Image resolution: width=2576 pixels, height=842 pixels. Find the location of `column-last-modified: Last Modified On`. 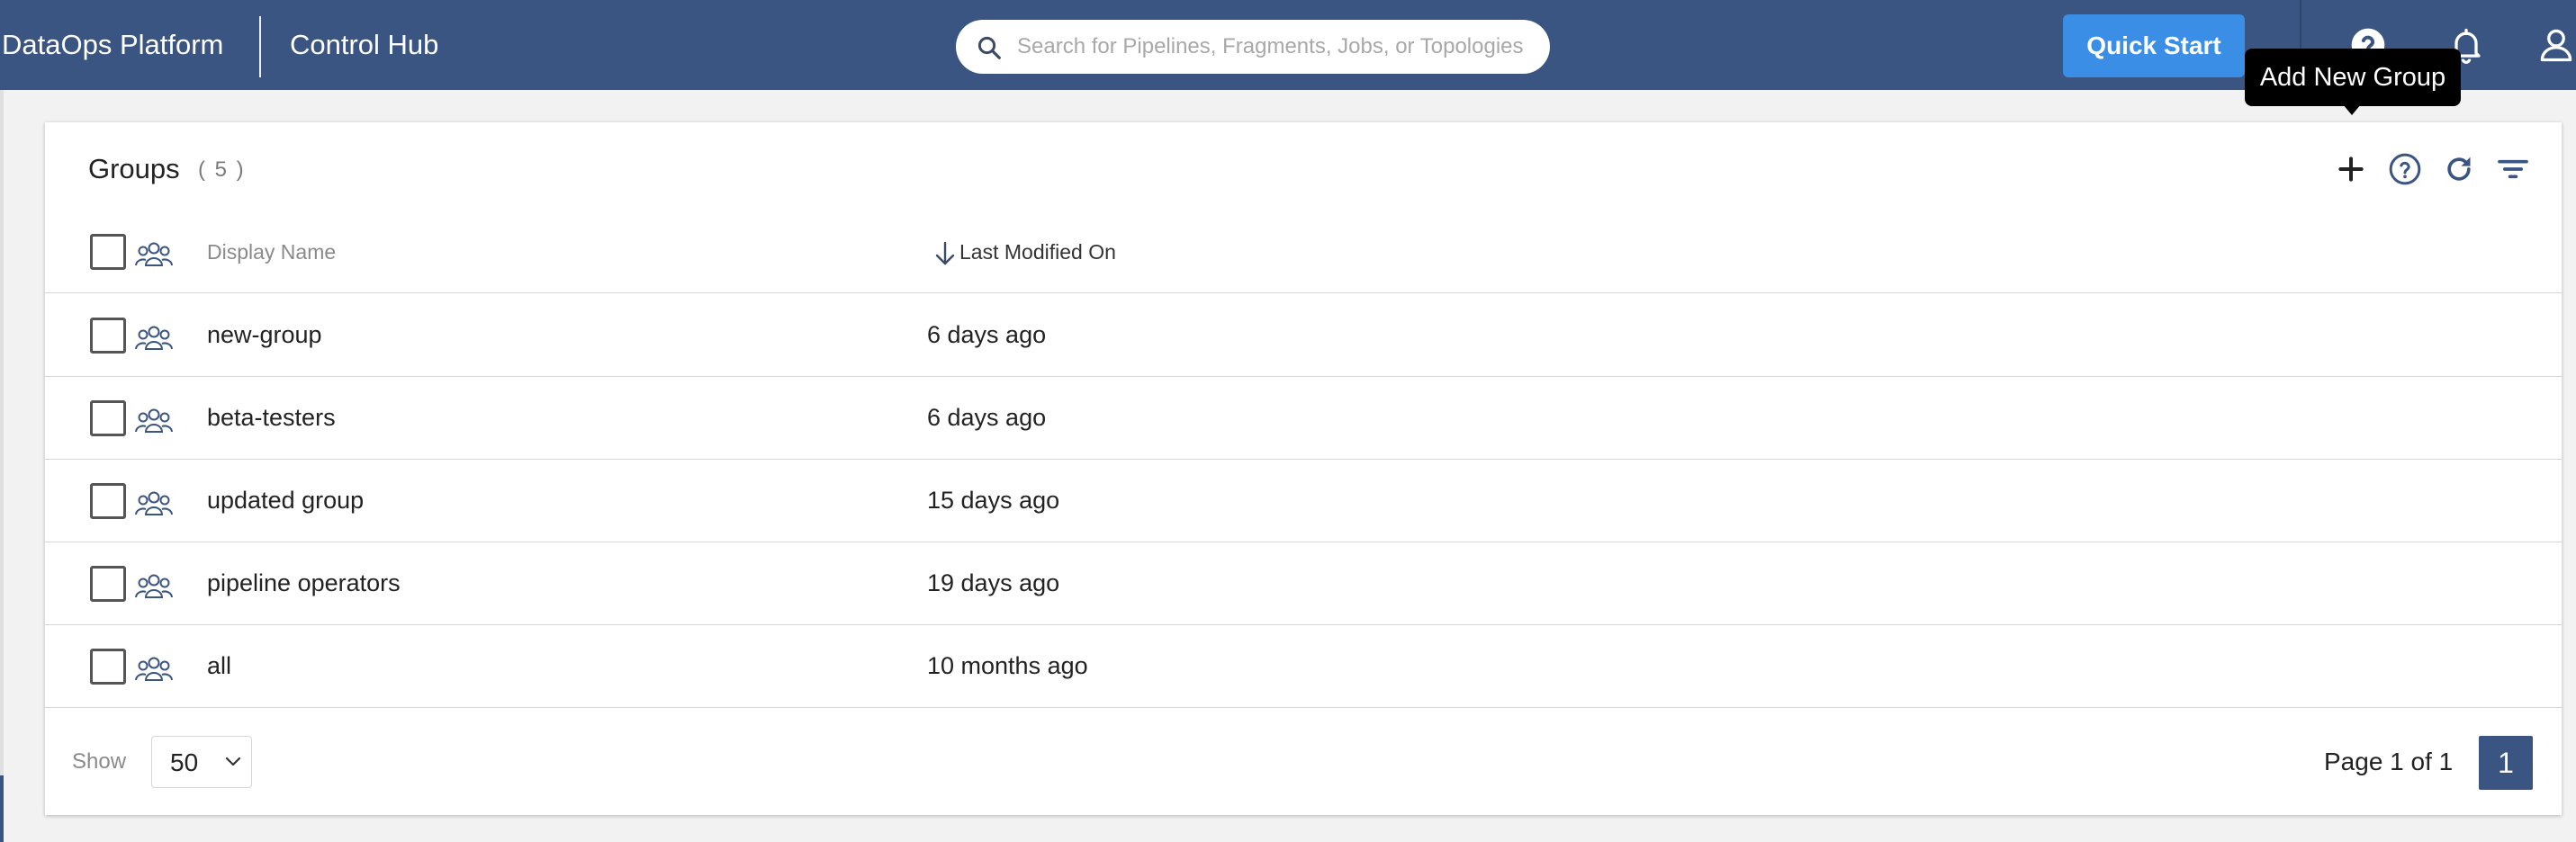

column-last-modified: Last Modified On is located at coordinates (1037, 252).